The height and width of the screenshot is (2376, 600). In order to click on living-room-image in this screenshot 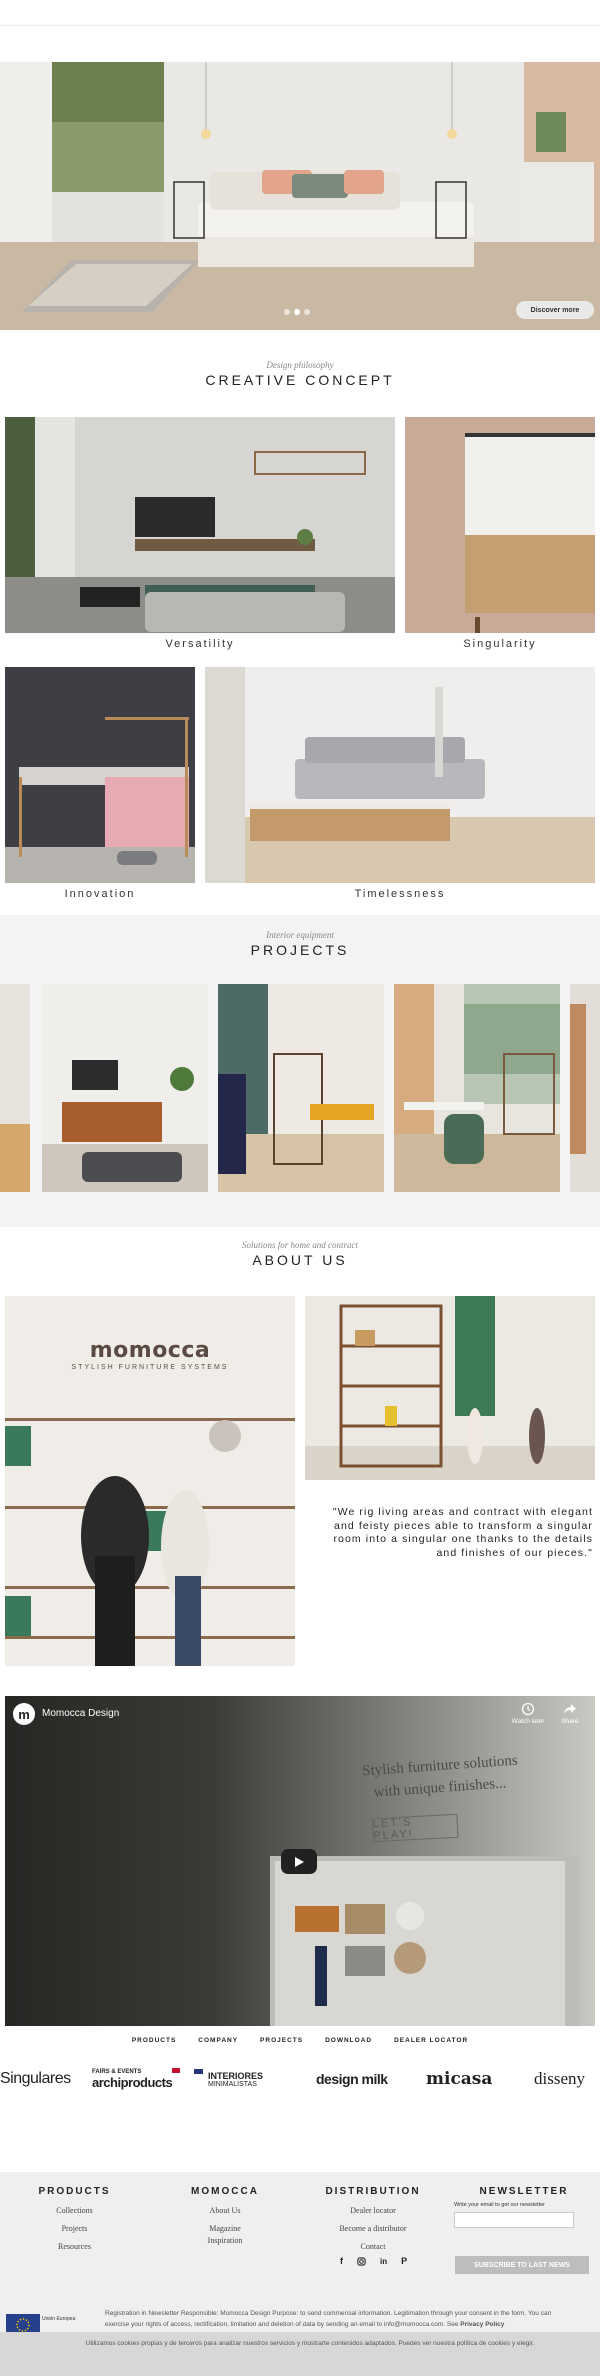, I will do `click(200, 525)`.